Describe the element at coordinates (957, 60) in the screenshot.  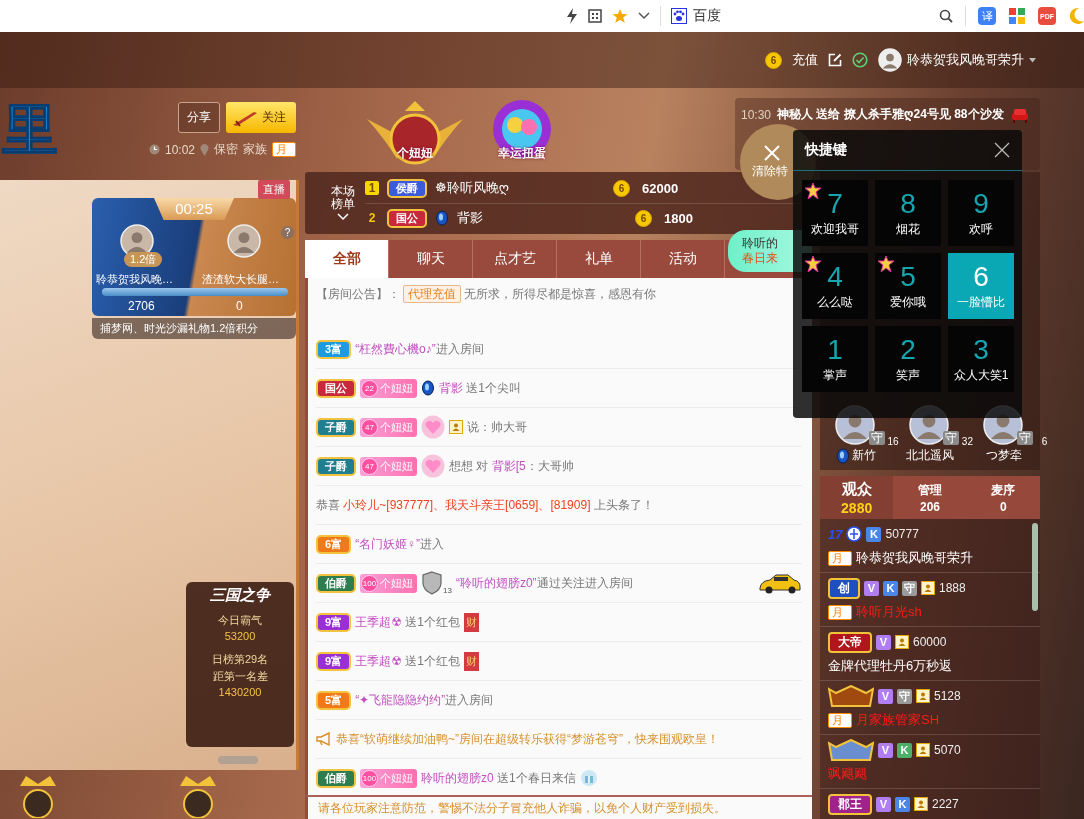
I see `user-menu: 聆恭贺我风晚哥荣升` at that location.